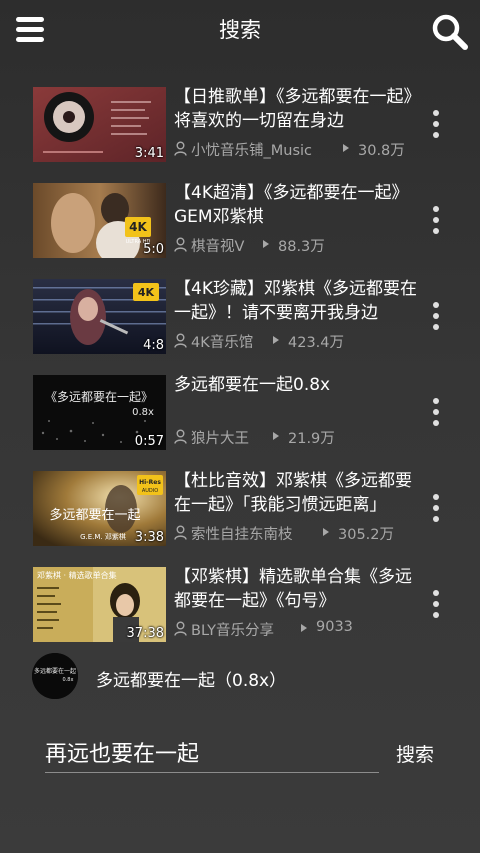 The height and width of the screenshot is (853, 480). What do you see at coordinates (218, 247) in the screenshot?
I see `channel-name: 棋音视V` at bounding box center [218, 247].